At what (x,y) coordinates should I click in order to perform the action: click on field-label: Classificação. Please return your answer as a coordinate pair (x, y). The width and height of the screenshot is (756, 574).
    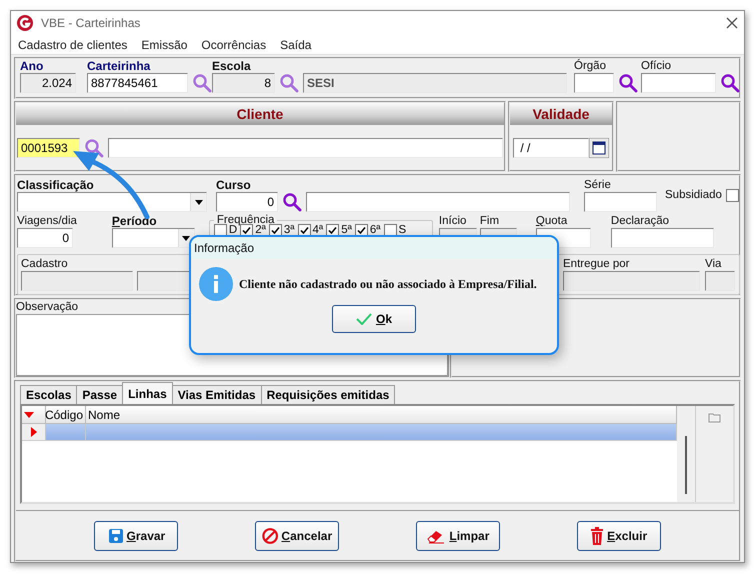
    Looking at the image, I should click on (56, 185).